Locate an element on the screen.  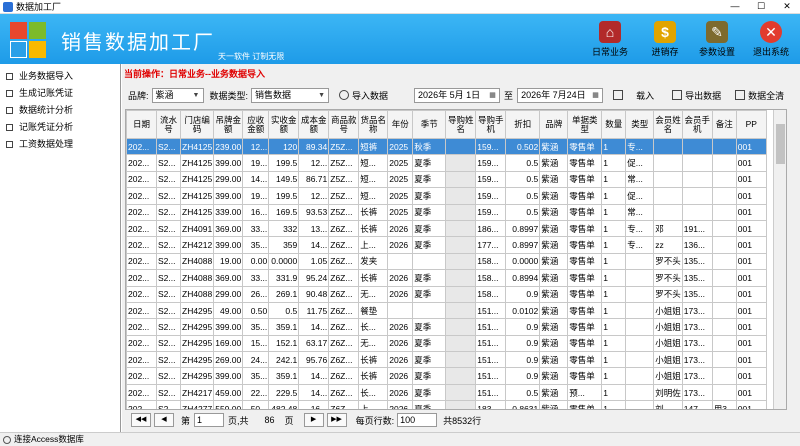
column-header: 导购手机 is located at coordinates (491, 124).